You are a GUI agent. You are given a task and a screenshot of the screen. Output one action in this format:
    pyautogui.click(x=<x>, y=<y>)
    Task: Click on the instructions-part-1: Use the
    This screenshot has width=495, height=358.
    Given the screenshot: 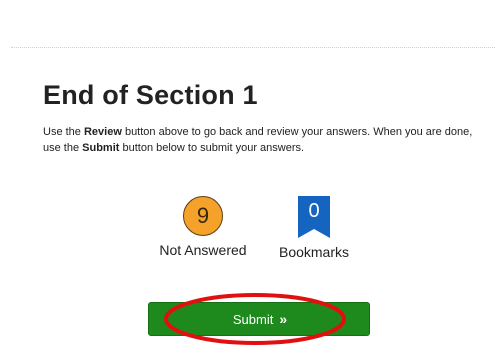 What is the action you would take?
    pyautogui.click(x=63, y=132)
    